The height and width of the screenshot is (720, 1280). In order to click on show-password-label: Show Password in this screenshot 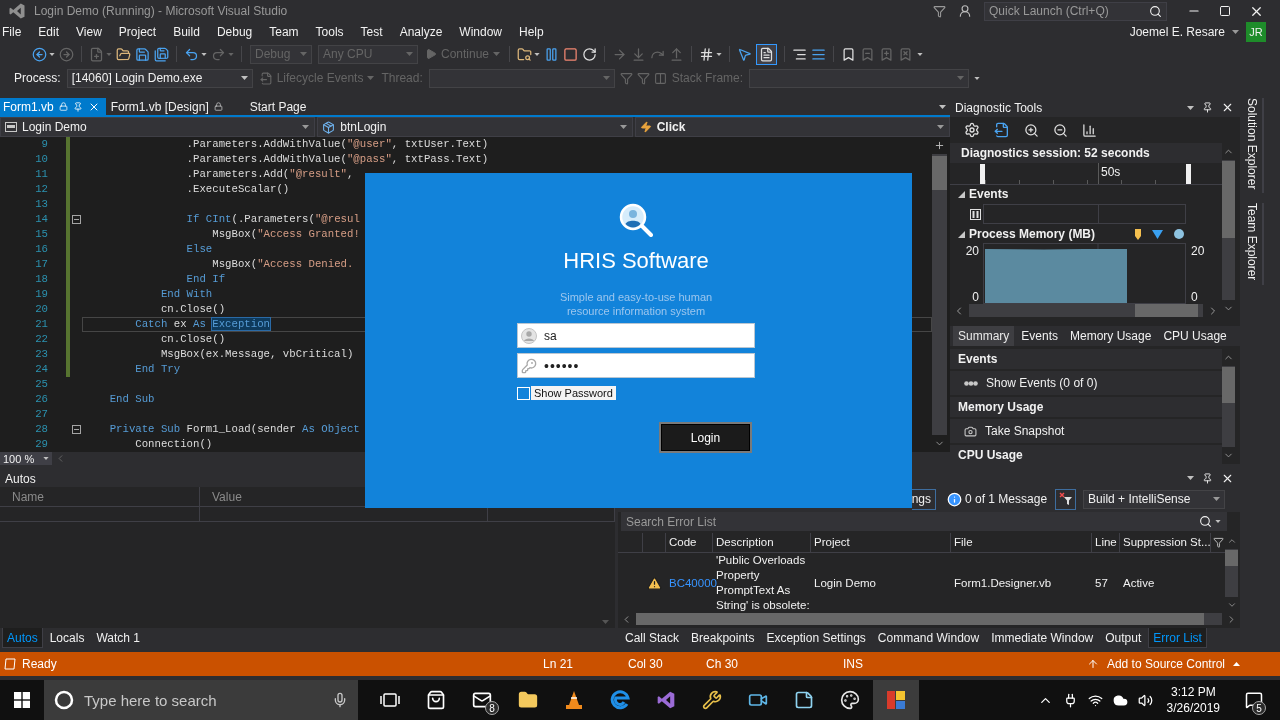, I will do `click(573, 393)`.